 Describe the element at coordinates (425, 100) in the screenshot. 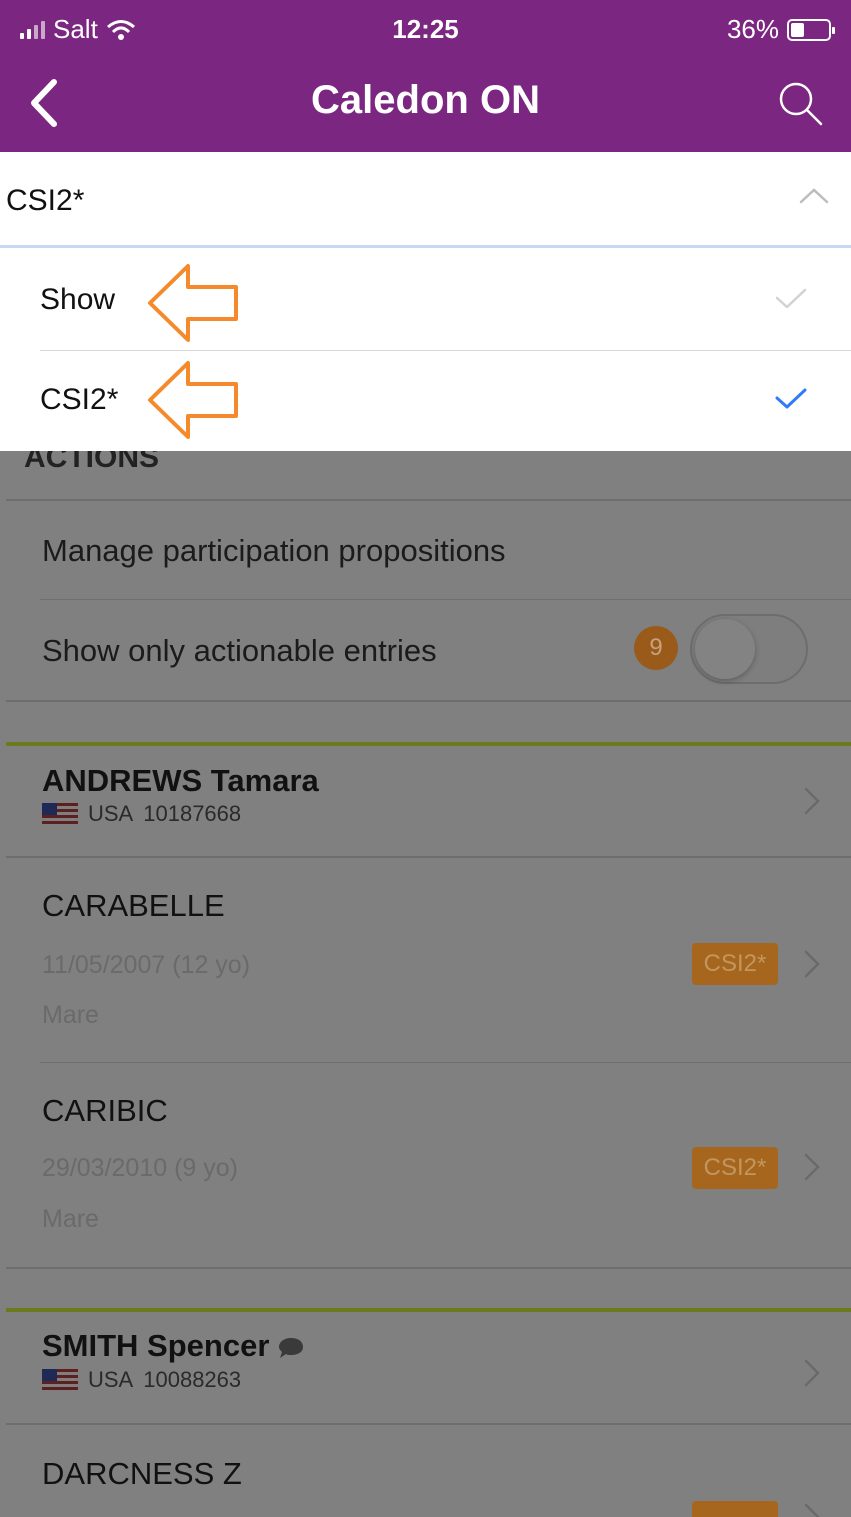

I see `page-title: Caledon ON` at that location.